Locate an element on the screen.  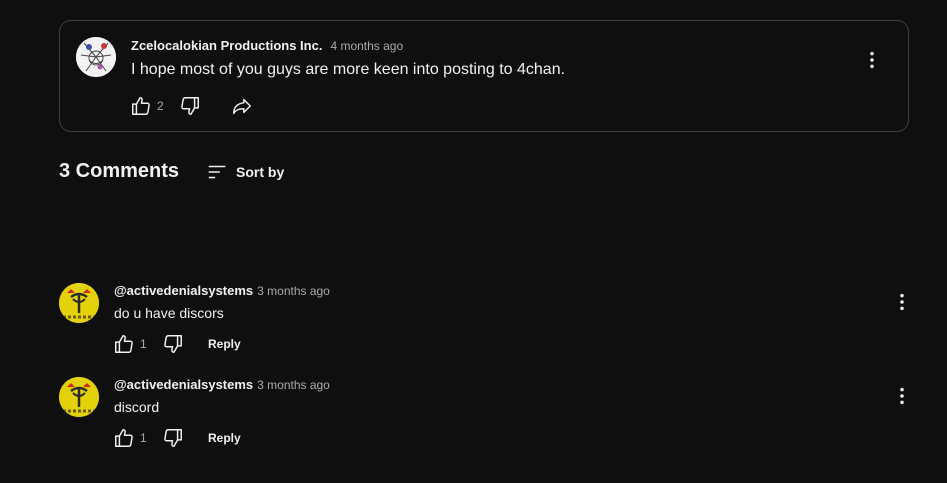
sort-by-button: Sort by is located at coordinates (245, 172).